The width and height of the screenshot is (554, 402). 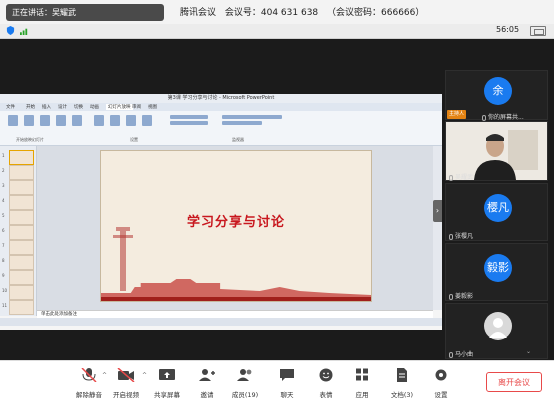 What do you see at coordinates (402, 383) in the screenshot?
I see `documents-button: 文档(3)` at bounding box center [402, 383].